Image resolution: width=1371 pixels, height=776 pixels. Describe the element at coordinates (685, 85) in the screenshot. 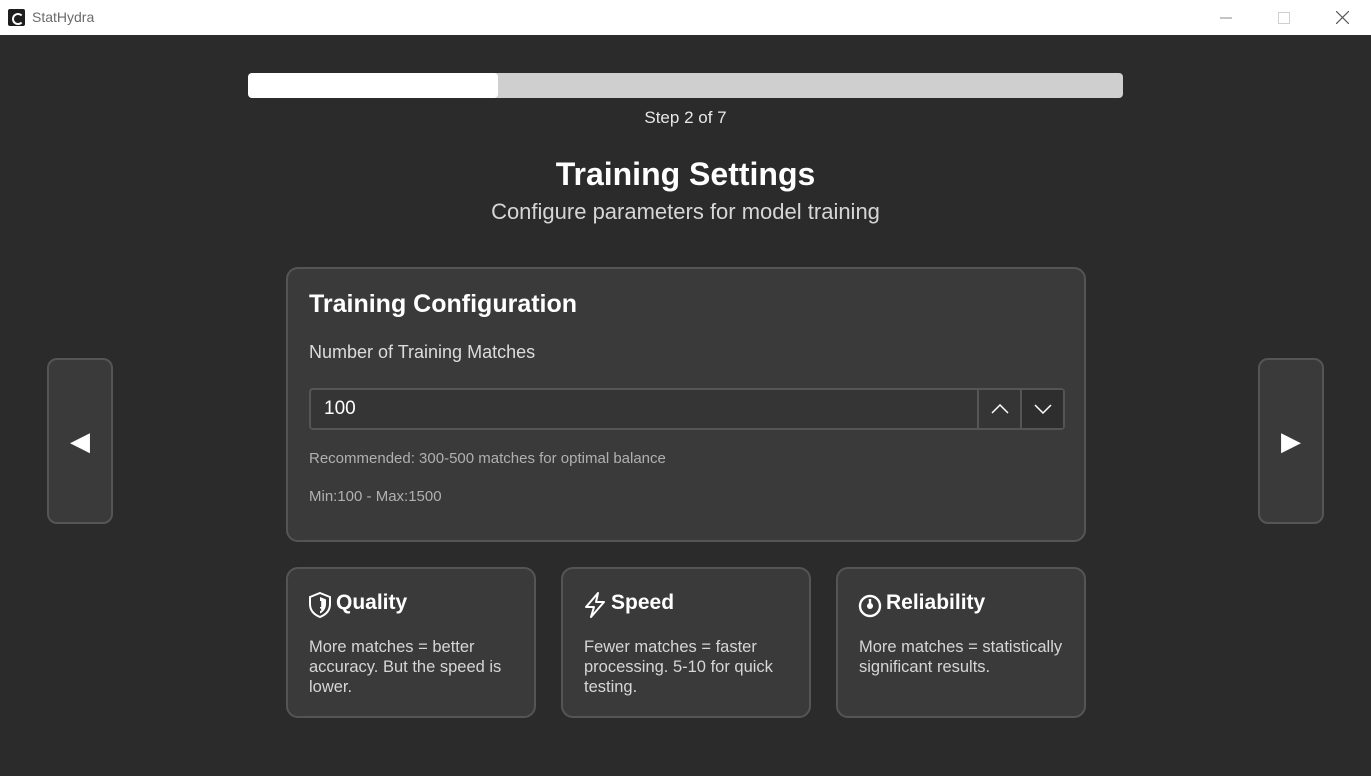

I see `progress-bar` at that location.